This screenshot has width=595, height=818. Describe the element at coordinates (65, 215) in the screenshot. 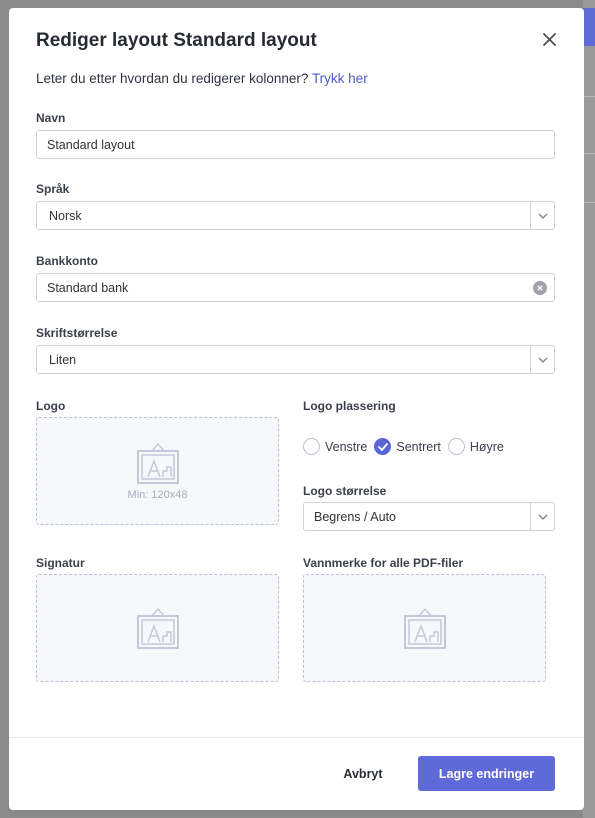

I see `language-select-value: Norsk` at that location.